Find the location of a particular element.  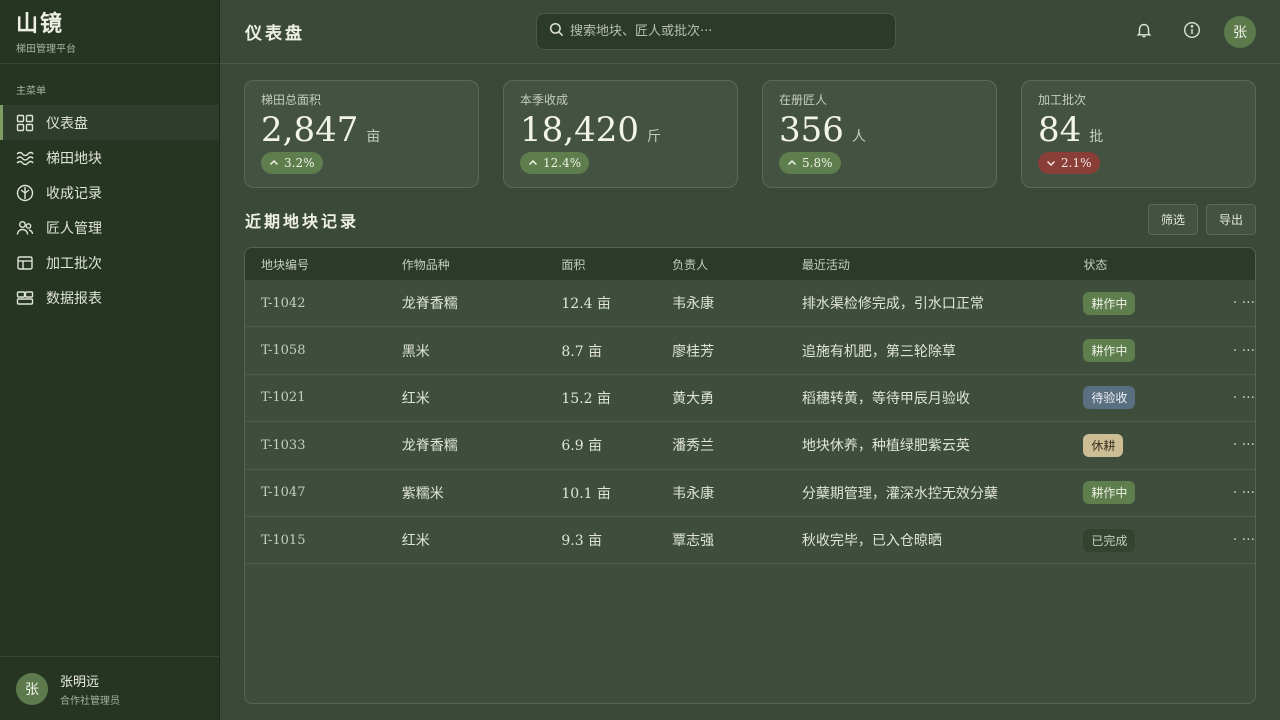

stat-label: 在册匠人 is located at coordinates (803, 100).